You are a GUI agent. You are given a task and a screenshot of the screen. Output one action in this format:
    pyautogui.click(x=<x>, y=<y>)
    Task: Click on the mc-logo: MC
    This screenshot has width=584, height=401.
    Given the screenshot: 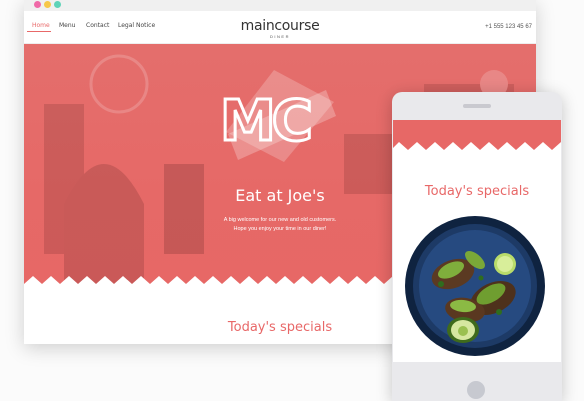 What is the action you would take?
    pyautogui.click(x=277, y=116)
    